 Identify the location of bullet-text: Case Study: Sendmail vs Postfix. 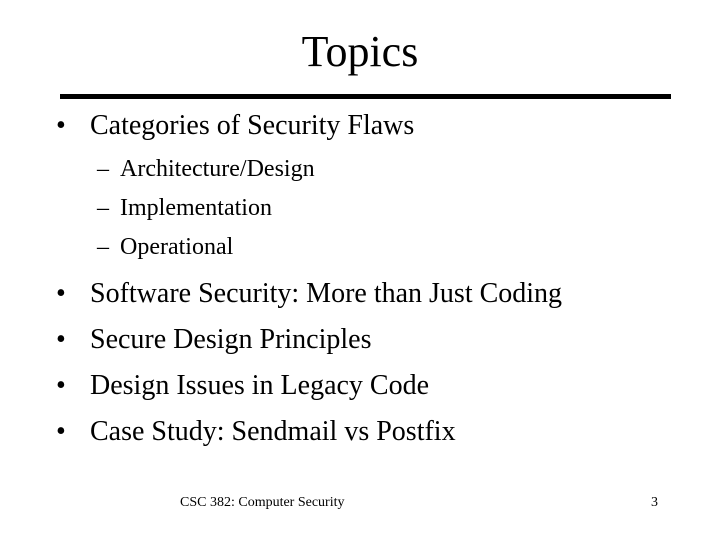
(273, 431).